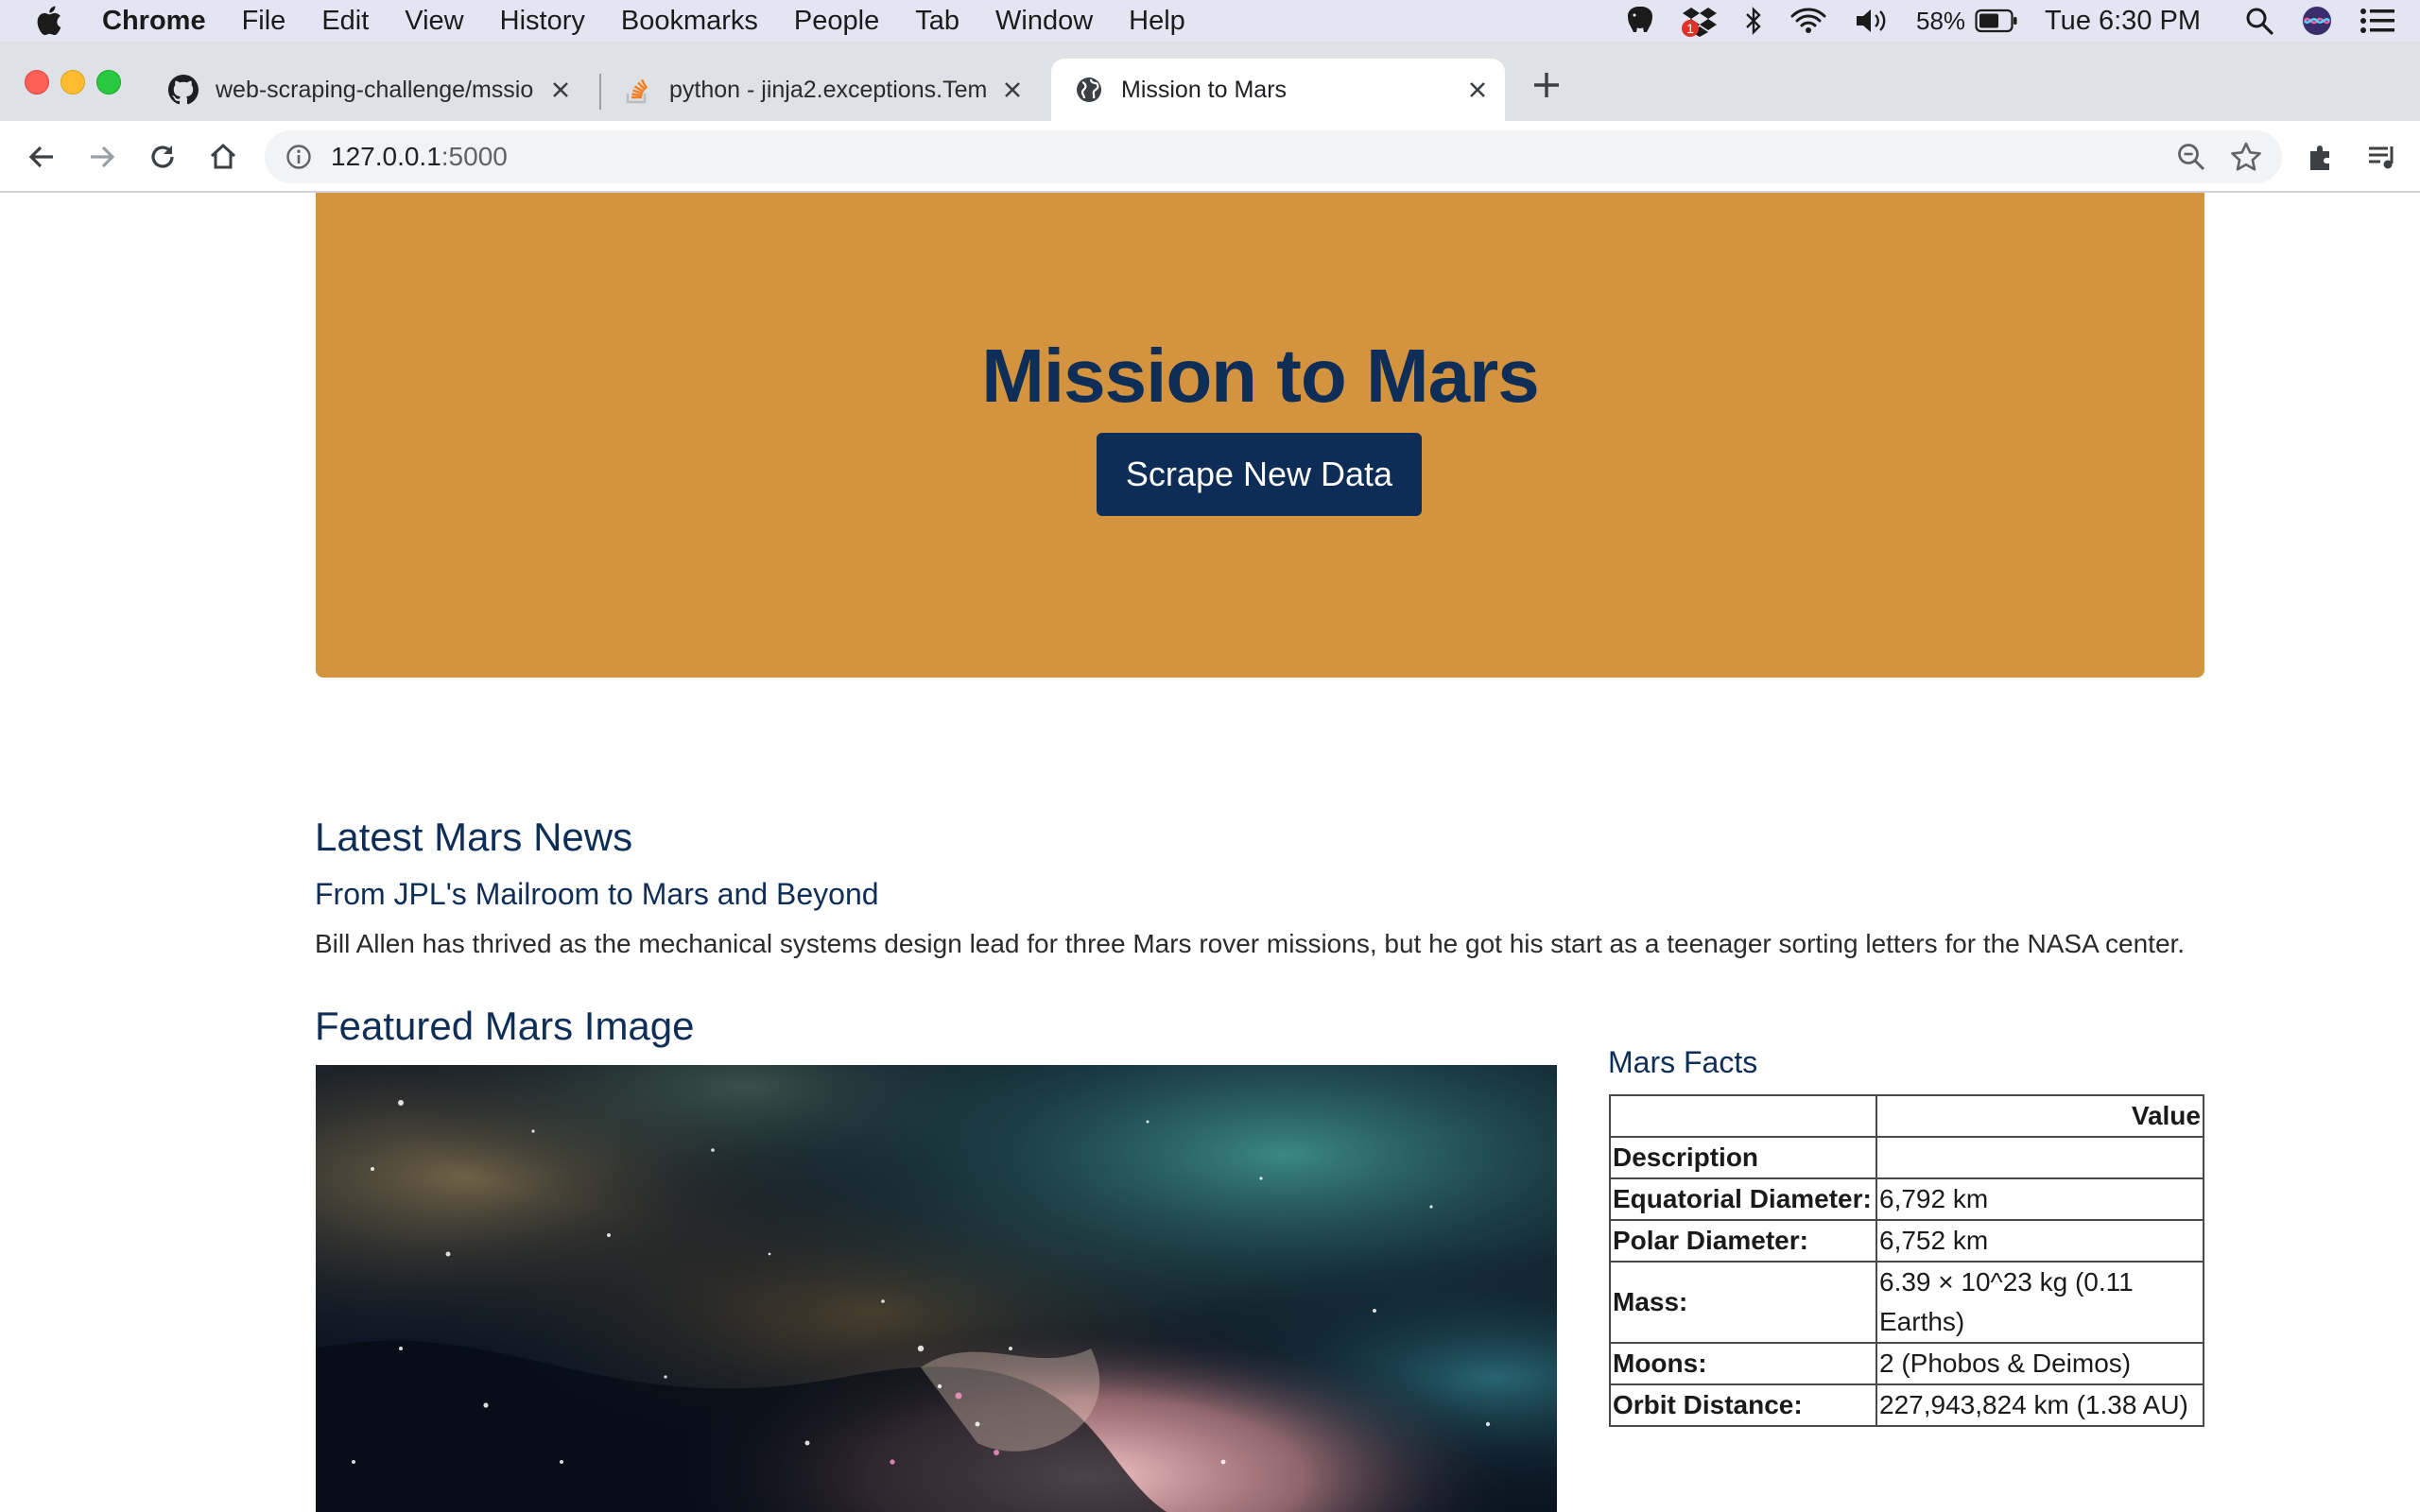 The image size is (2420, 1512). What do you see at coordinates (1700, 21) in the screenshot?
I see `dropbox-icon: 1` at bounding box center [1700, 21].